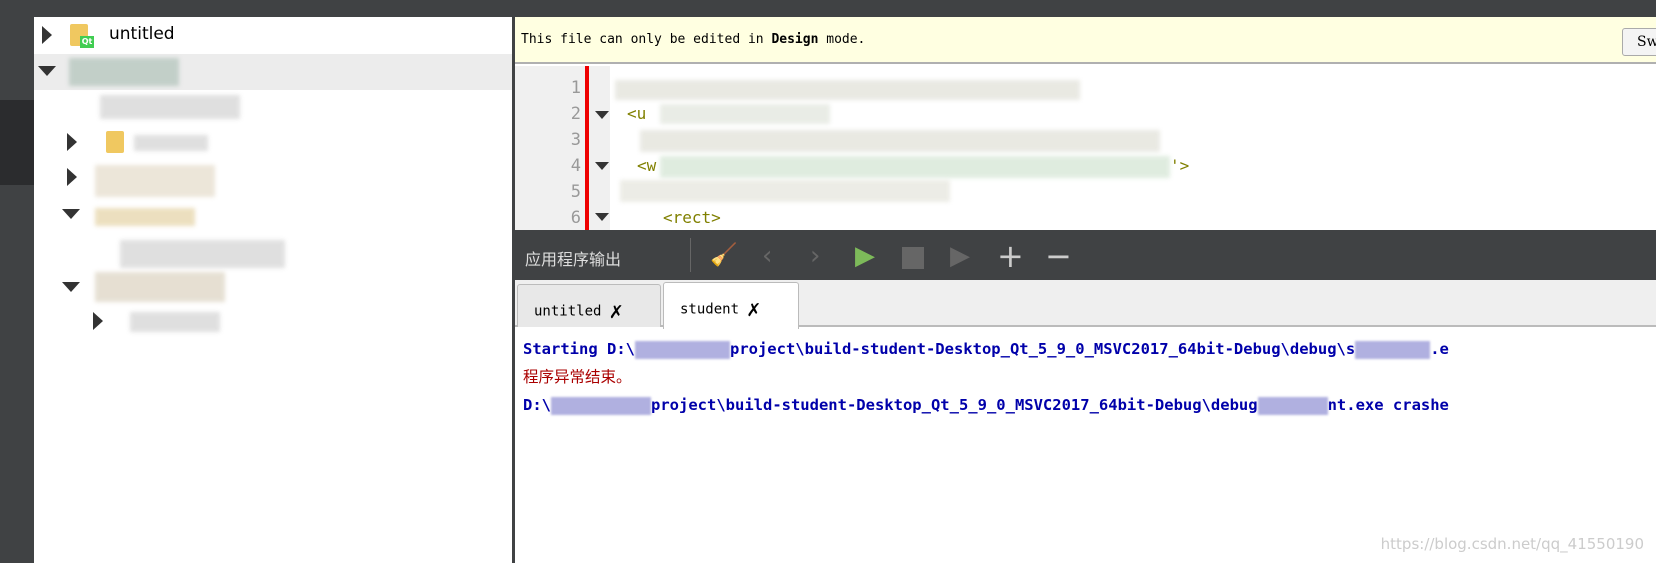  I want to click on prev-icon: ‹, so click(767, 256).